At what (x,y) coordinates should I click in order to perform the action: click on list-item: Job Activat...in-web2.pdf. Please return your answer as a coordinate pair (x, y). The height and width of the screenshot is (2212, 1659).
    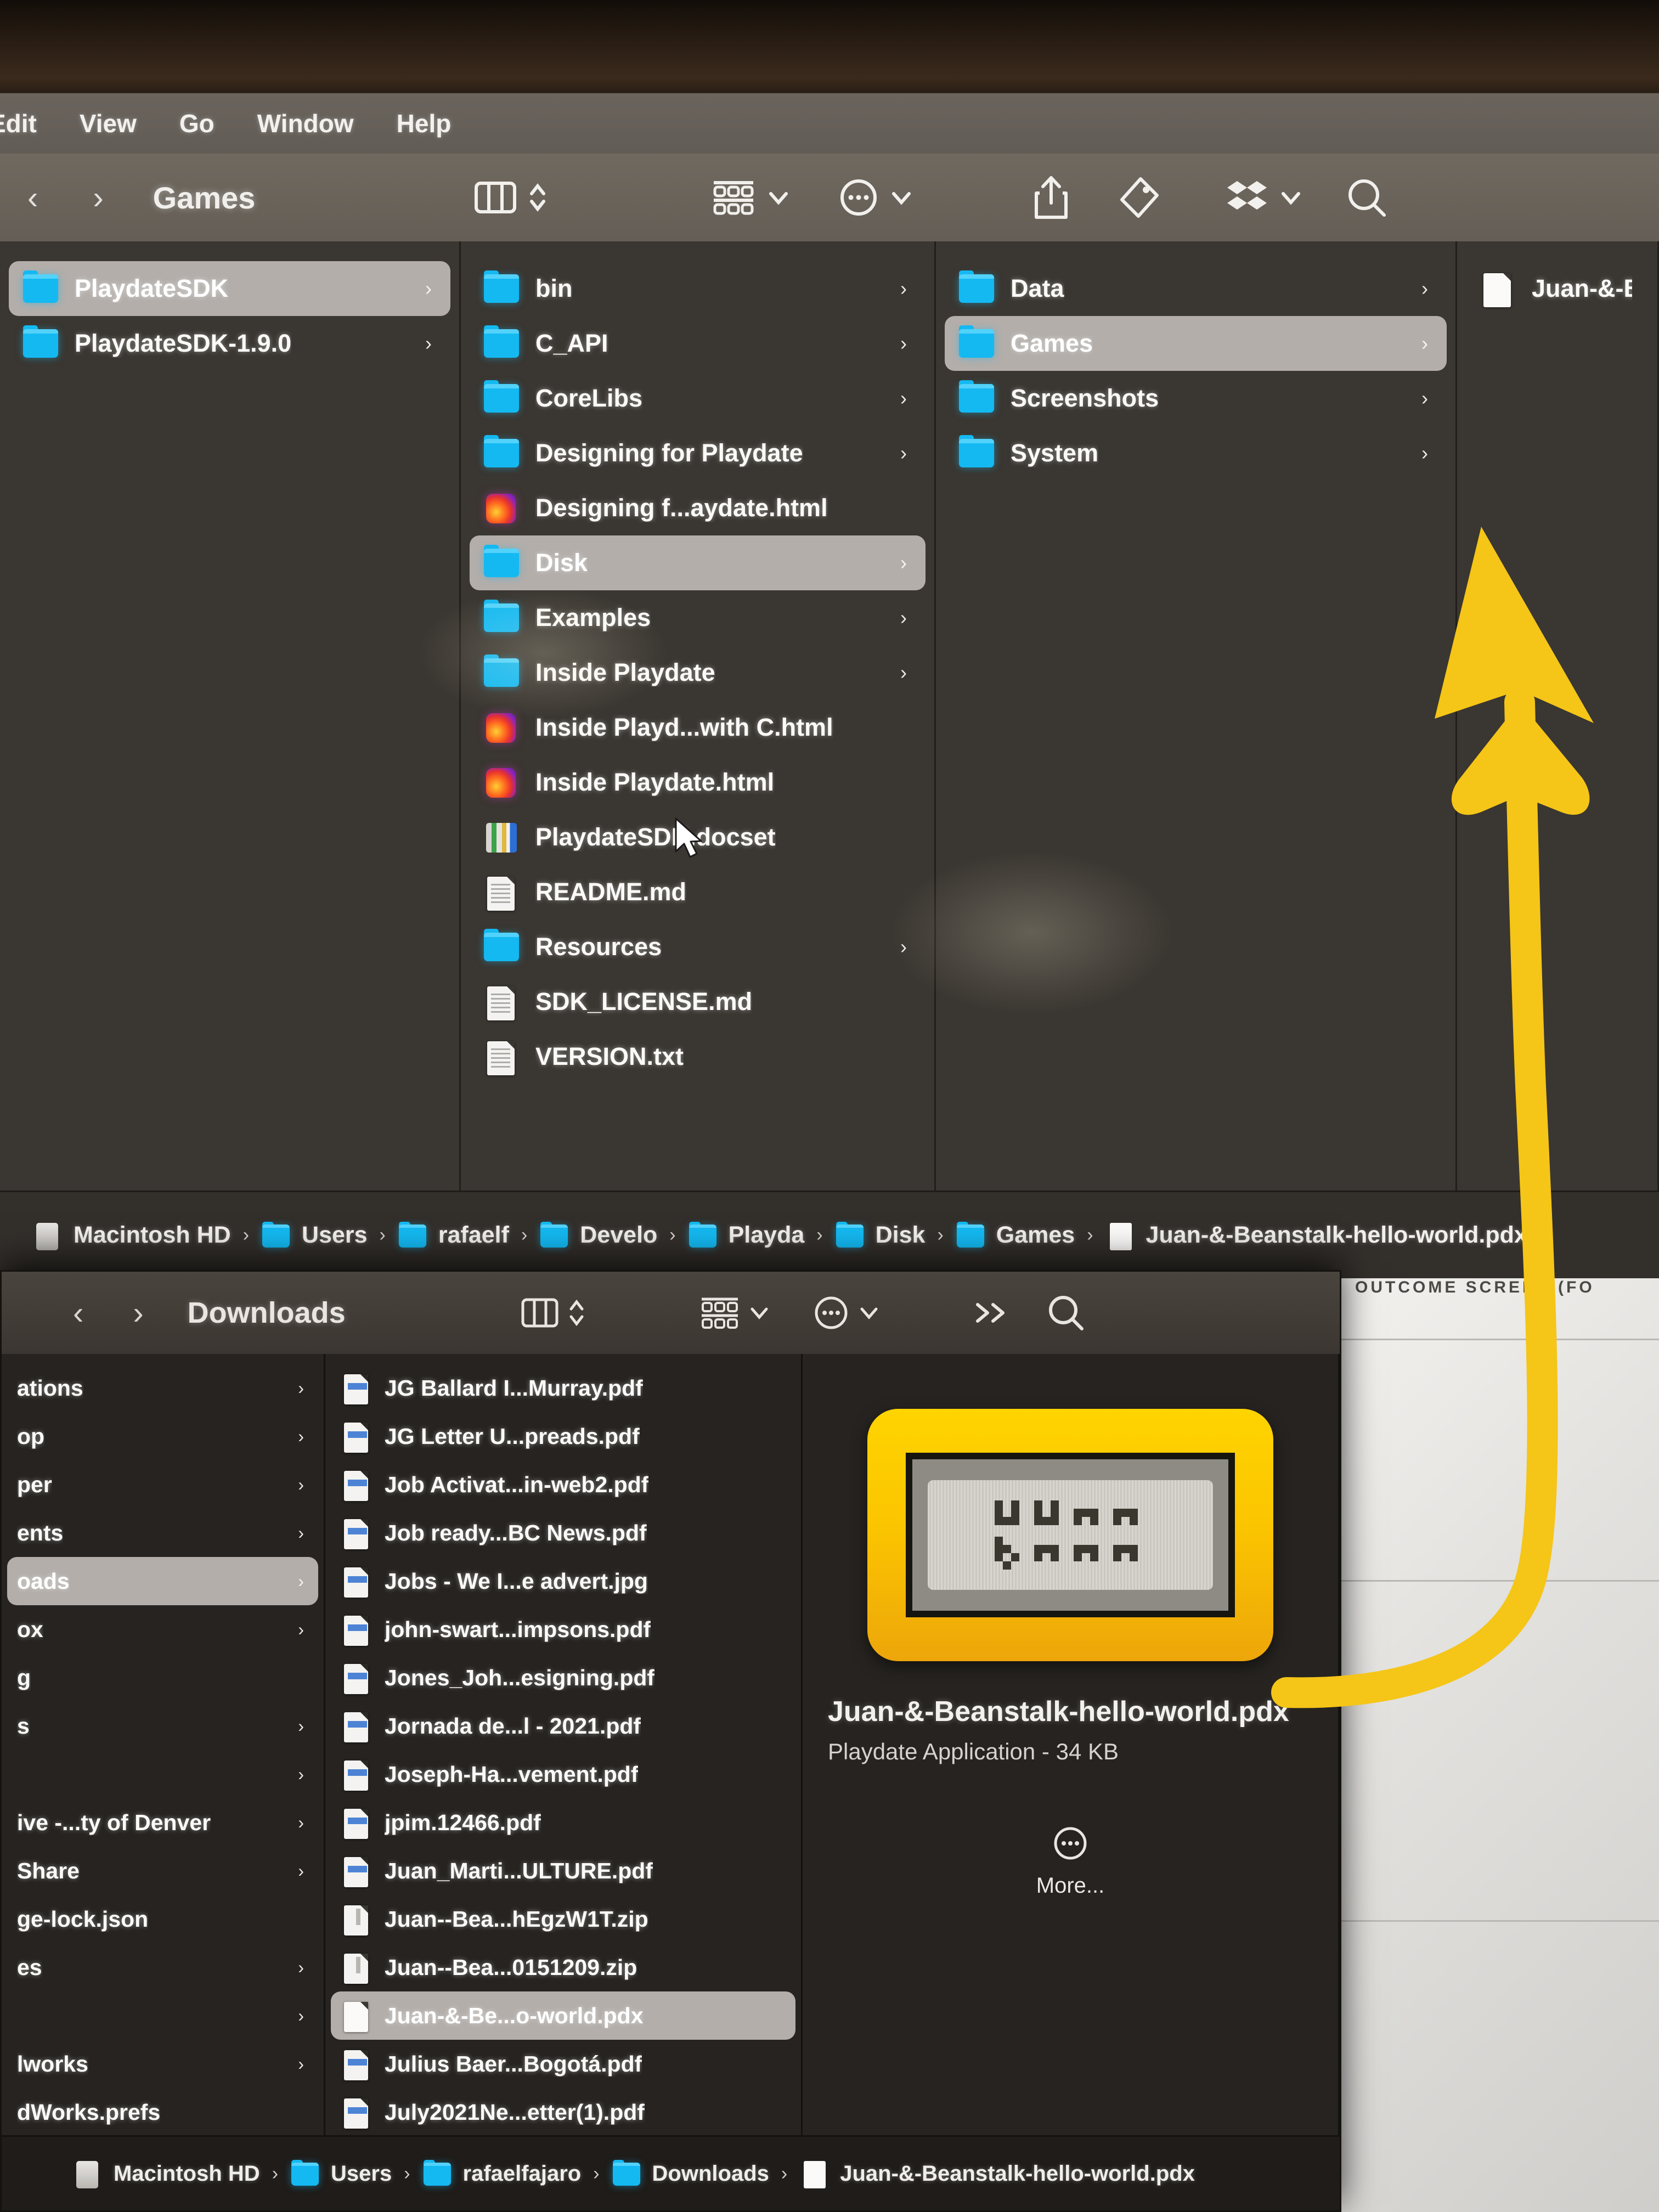
    Looking at the image, I should click on (563, 1485).